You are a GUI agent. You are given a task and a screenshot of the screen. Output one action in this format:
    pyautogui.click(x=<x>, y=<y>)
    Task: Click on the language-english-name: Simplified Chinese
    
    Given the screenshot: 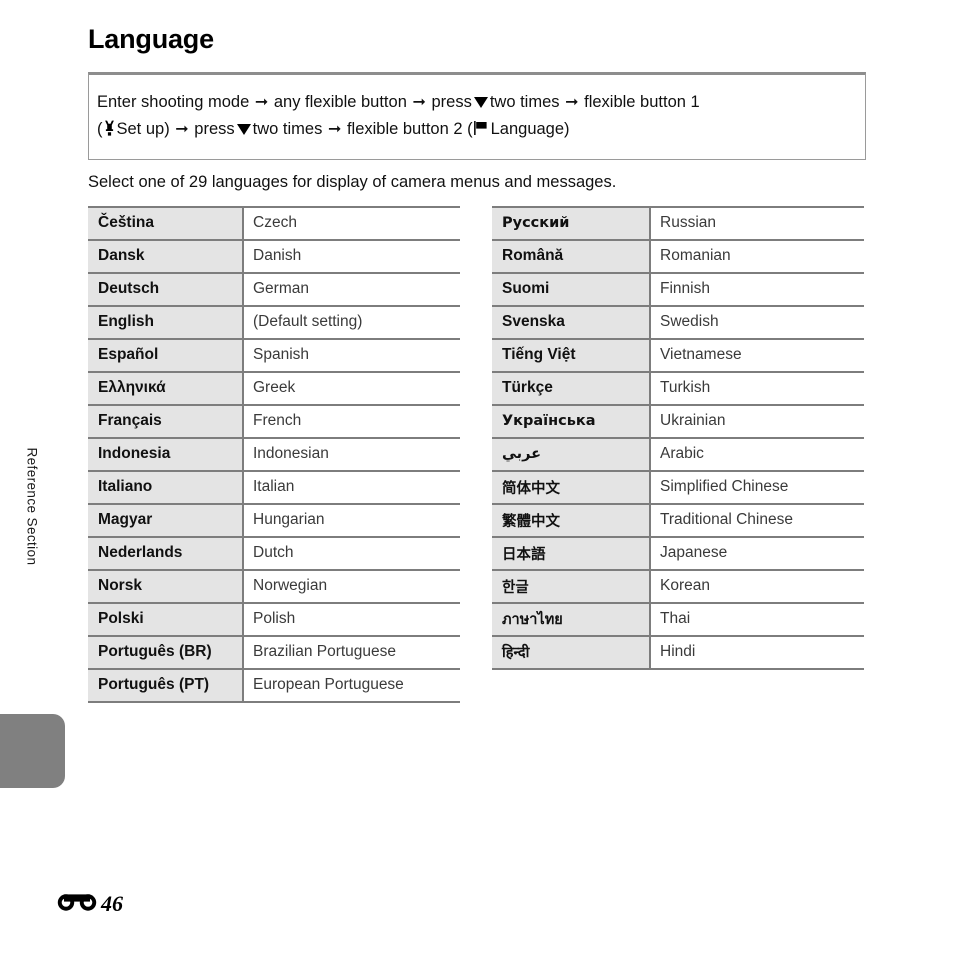 What is the action you would take?
    pyautogui.click(x=756, y=486)
    